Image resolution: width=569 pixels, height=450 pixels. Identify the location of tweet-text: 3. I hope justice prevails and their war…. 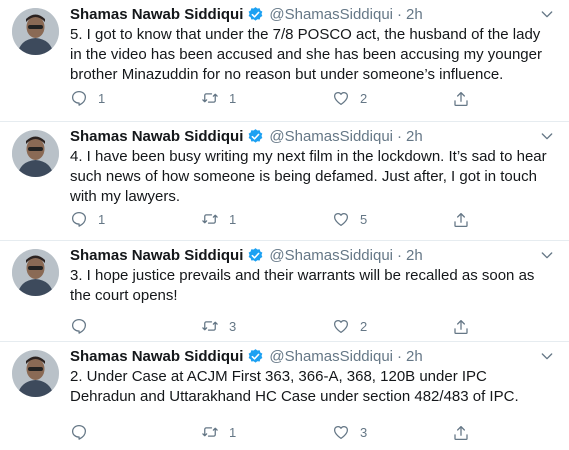
(302, 285).